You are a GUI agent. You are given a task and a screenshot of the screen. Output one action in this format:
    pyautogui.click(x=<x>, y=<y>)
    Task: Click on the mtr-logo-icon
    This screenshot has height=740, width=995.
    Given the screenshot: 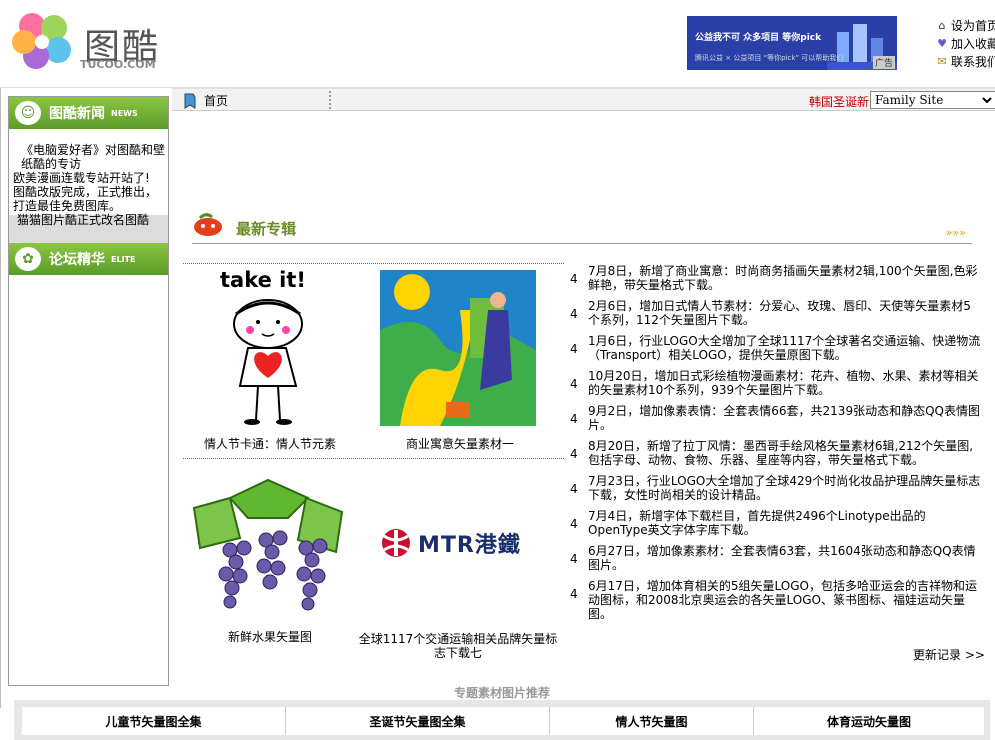 What is the action you would take?
    pyautogui.click(x=396, y=543)
    